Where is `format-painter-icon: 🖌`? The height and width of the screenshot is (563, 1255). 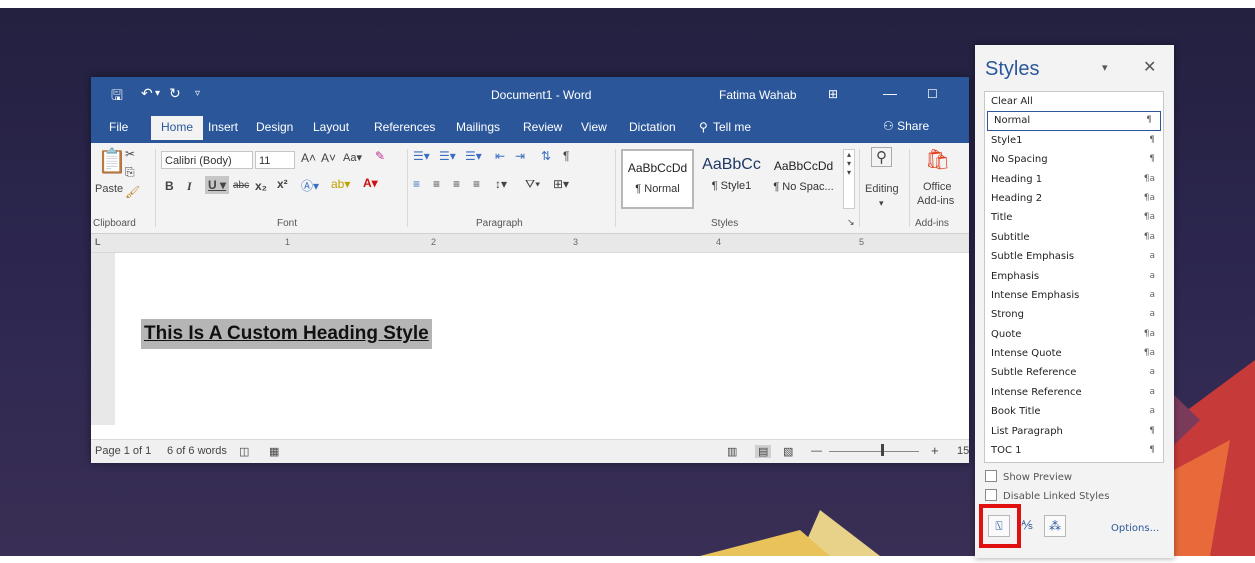 format-painter-icon: 🖌 is located at coordinates (132, 192).